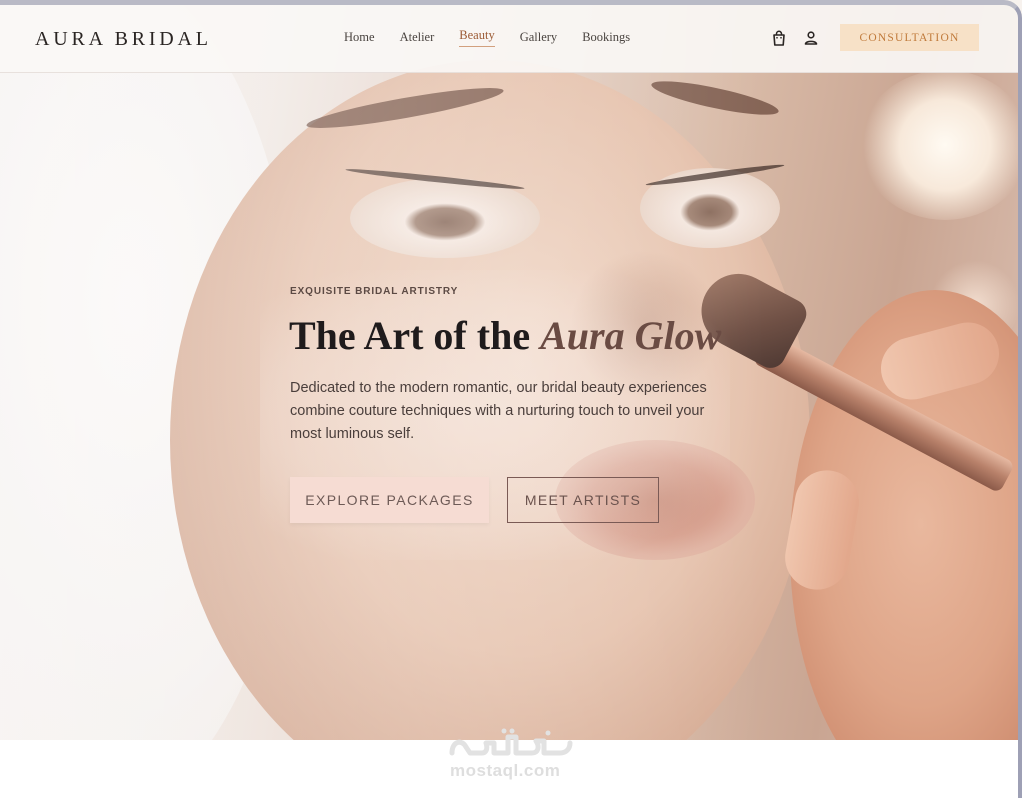  I want to click on brand-logo: AURA BRIDAL, so click(123, 39).